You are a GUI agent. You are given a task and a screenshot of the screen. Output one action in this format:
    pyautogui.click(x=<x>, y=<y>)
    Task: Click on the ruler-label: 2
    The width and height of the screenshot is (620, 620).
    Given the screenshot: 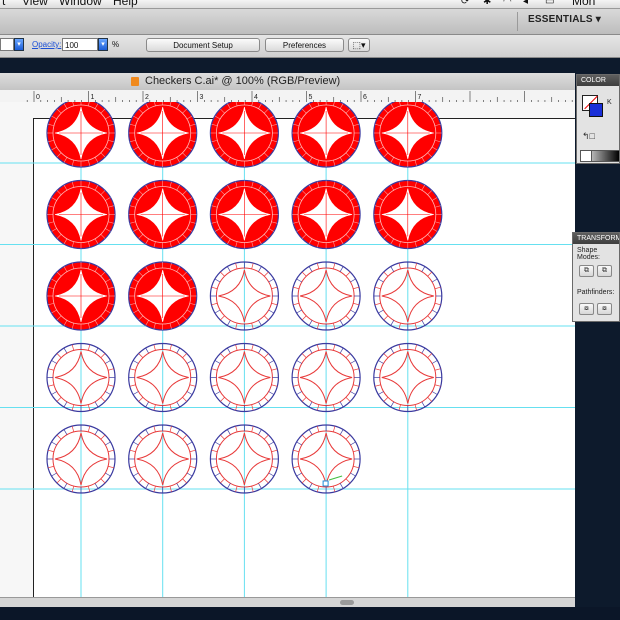 What is the action you would take?
    pyautogui.click(x=147, y=97)
    